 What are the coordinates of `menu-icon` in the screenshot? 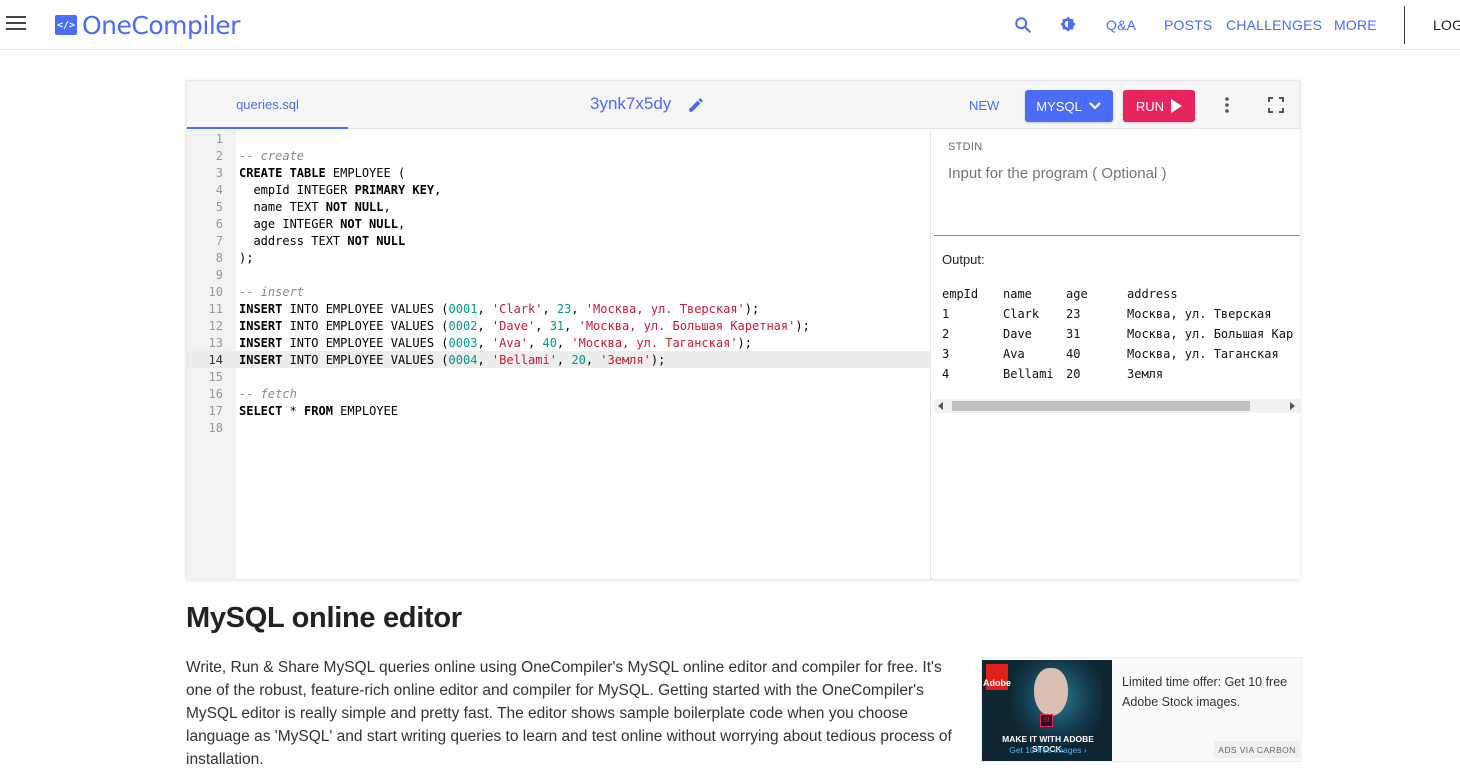 It's located at (16, 24).